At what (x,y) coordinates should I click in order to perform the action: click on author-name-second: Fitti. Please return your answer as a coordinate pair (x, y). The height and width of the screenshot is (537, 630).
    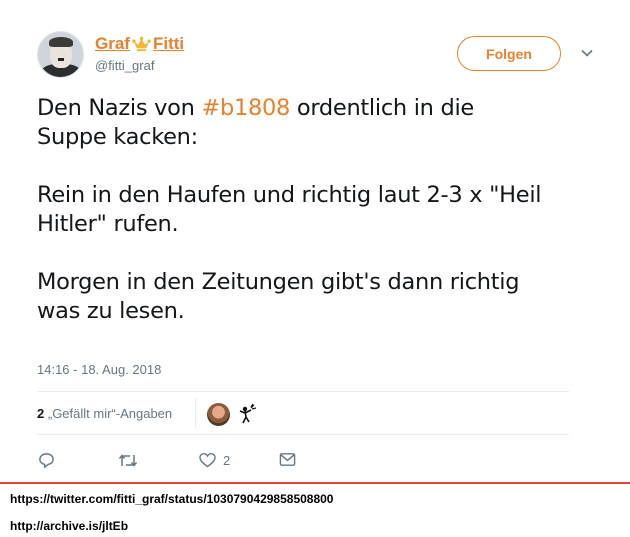
    Looking at the image, I should click on (168, 43).